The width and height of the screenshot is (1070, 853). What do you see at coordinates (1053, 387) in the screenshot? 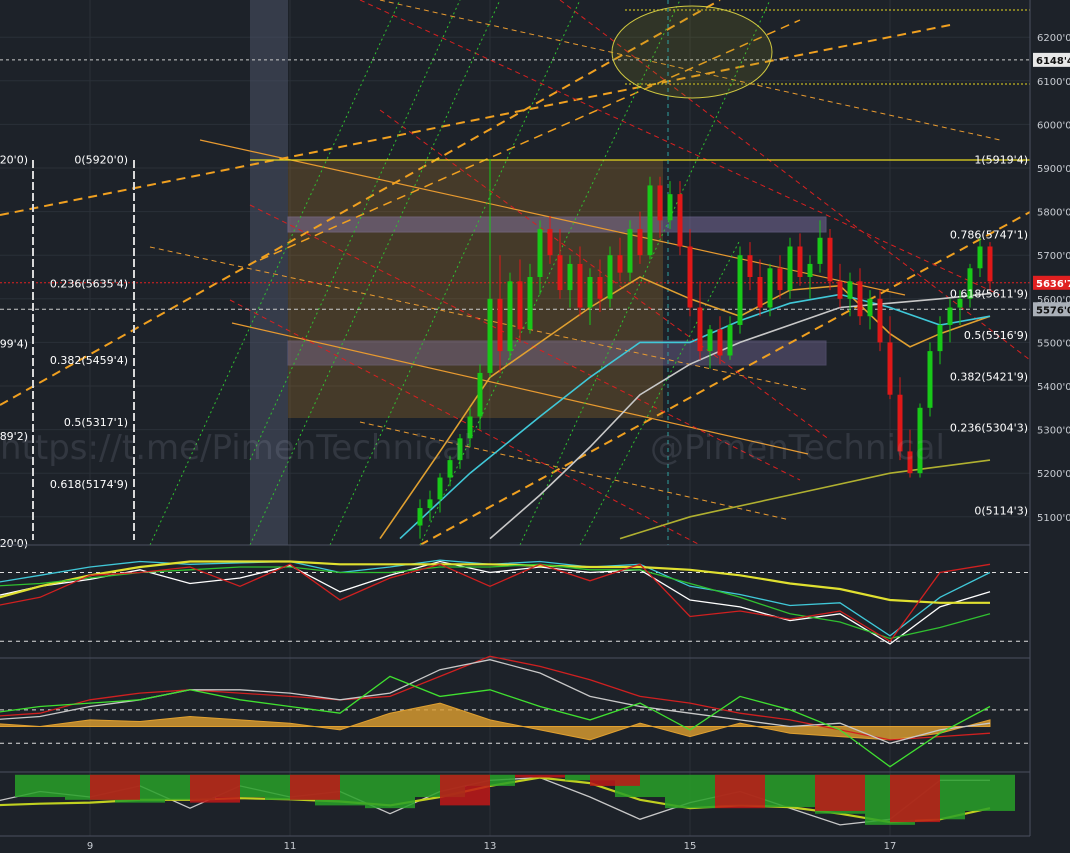
I see `price-tick: 5400'0` at bounding box center [1053, 387].